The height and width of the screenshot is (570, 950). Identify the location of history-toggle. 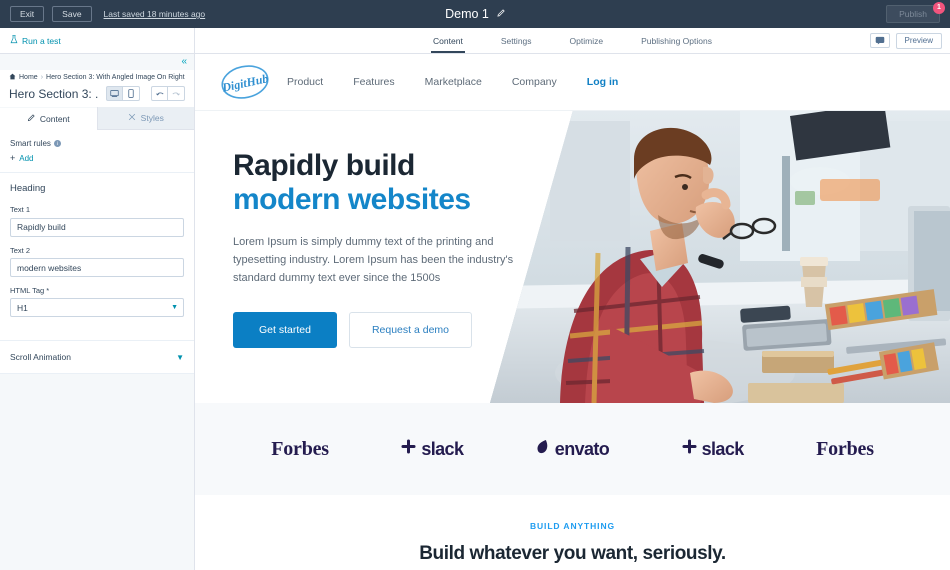
(168, 93).